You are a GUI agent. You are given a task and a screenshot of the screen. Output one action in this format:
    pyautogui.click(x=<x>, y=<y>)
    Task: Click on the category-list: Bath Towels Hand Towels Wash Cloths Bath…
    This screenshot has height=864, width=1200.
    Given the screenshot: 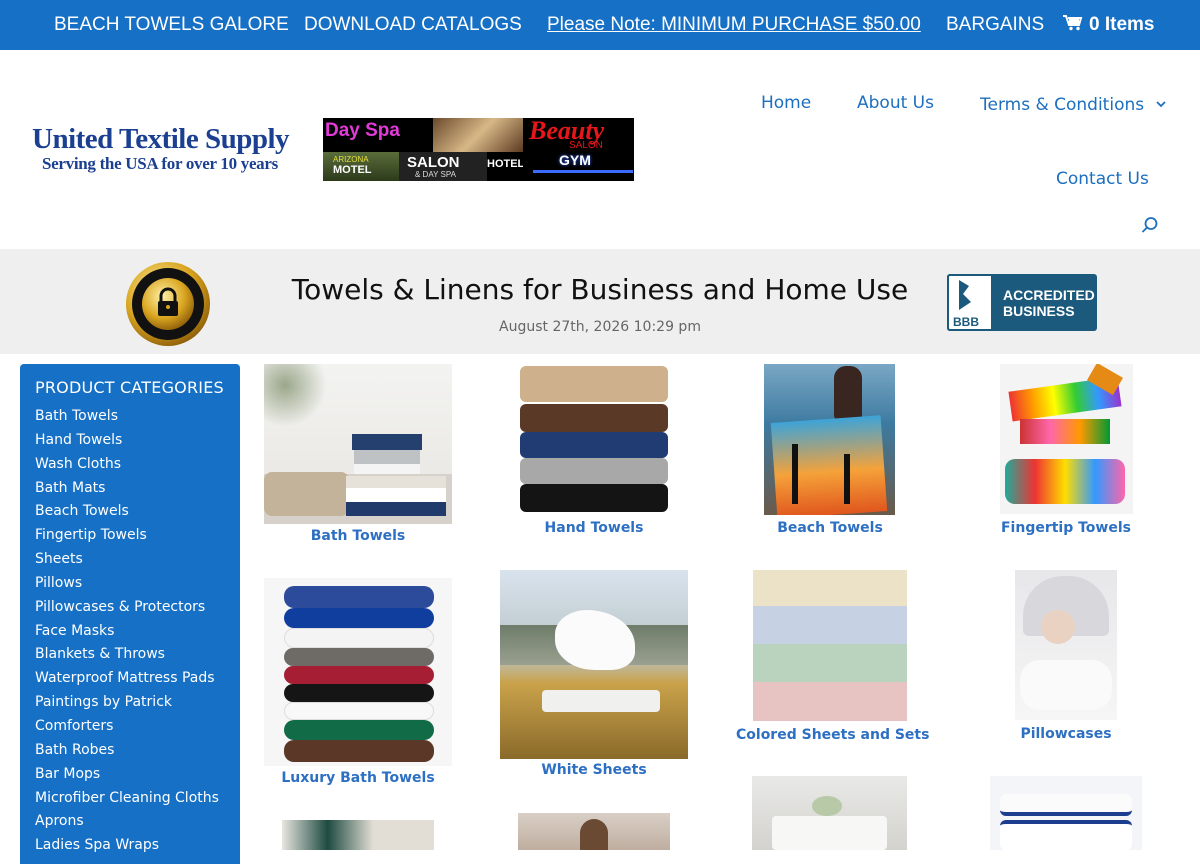 What is the action you would take?
    pyautogui.click(x=127, y=634)
    